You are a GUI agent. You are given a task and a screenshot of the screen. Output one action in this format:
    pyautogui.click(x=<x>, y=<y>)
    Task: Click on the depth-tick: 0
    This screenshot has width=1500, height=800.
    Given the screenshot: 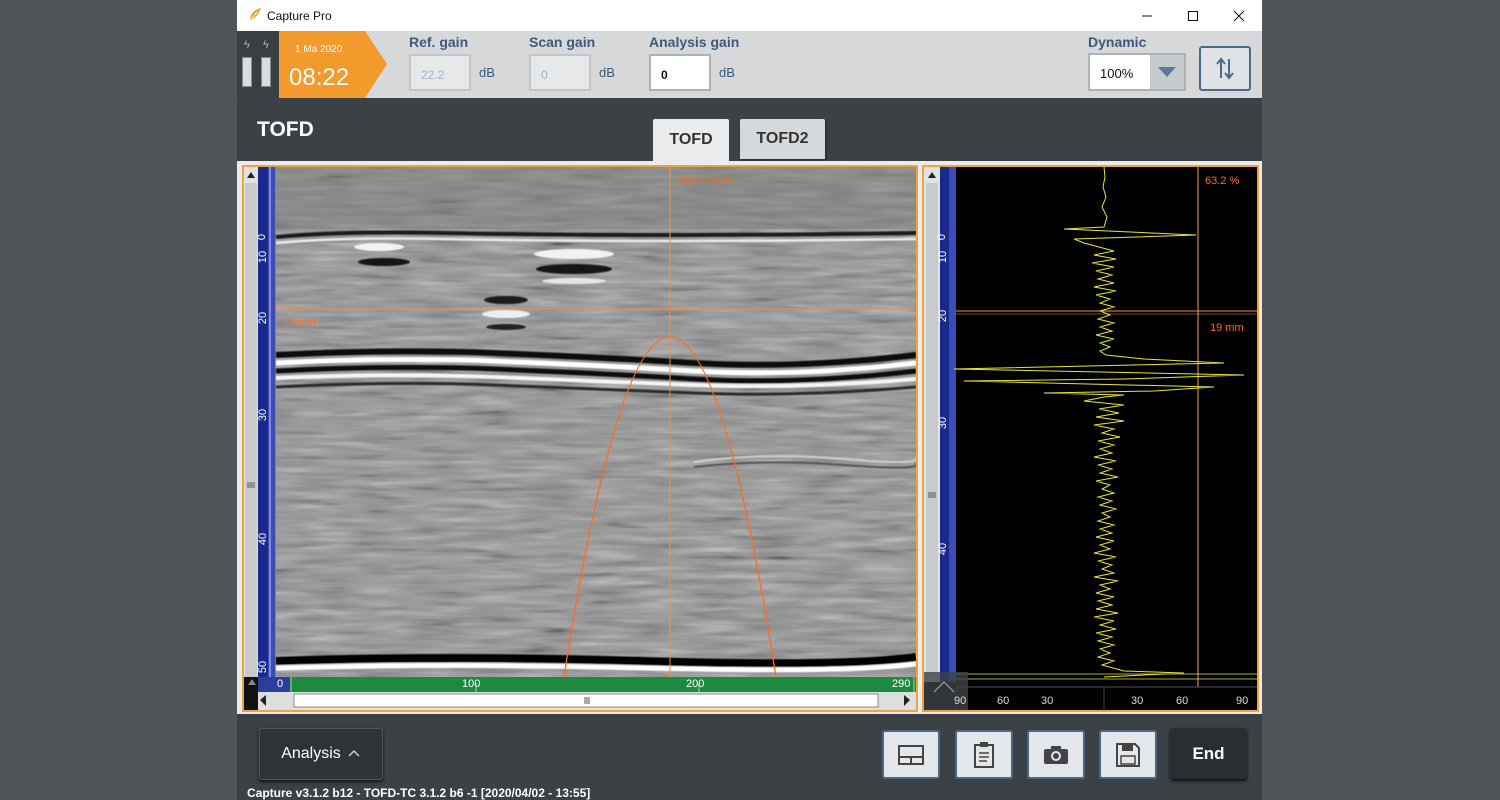 What is the action you would take?
    pyautogui.click(x=262, y=237)
    